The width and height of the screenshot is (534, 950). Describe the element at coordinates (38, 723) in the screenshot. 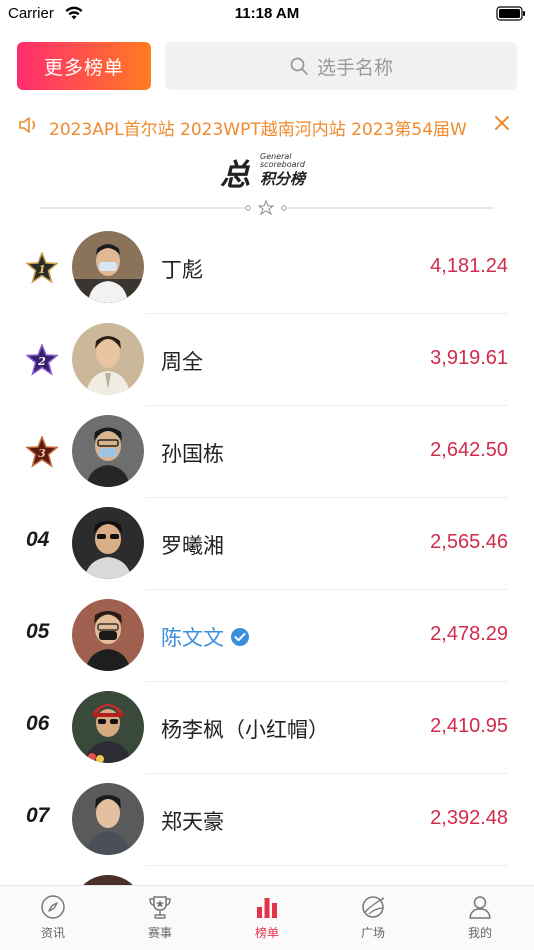

I see `rank-number: 06` at that location.